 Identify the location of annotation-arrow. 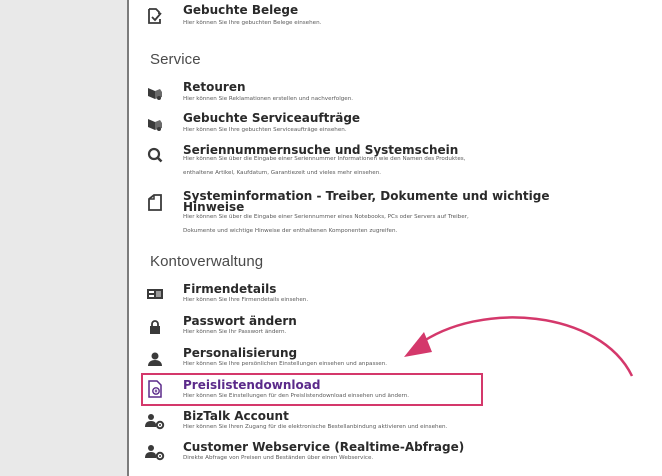
(519, 346).